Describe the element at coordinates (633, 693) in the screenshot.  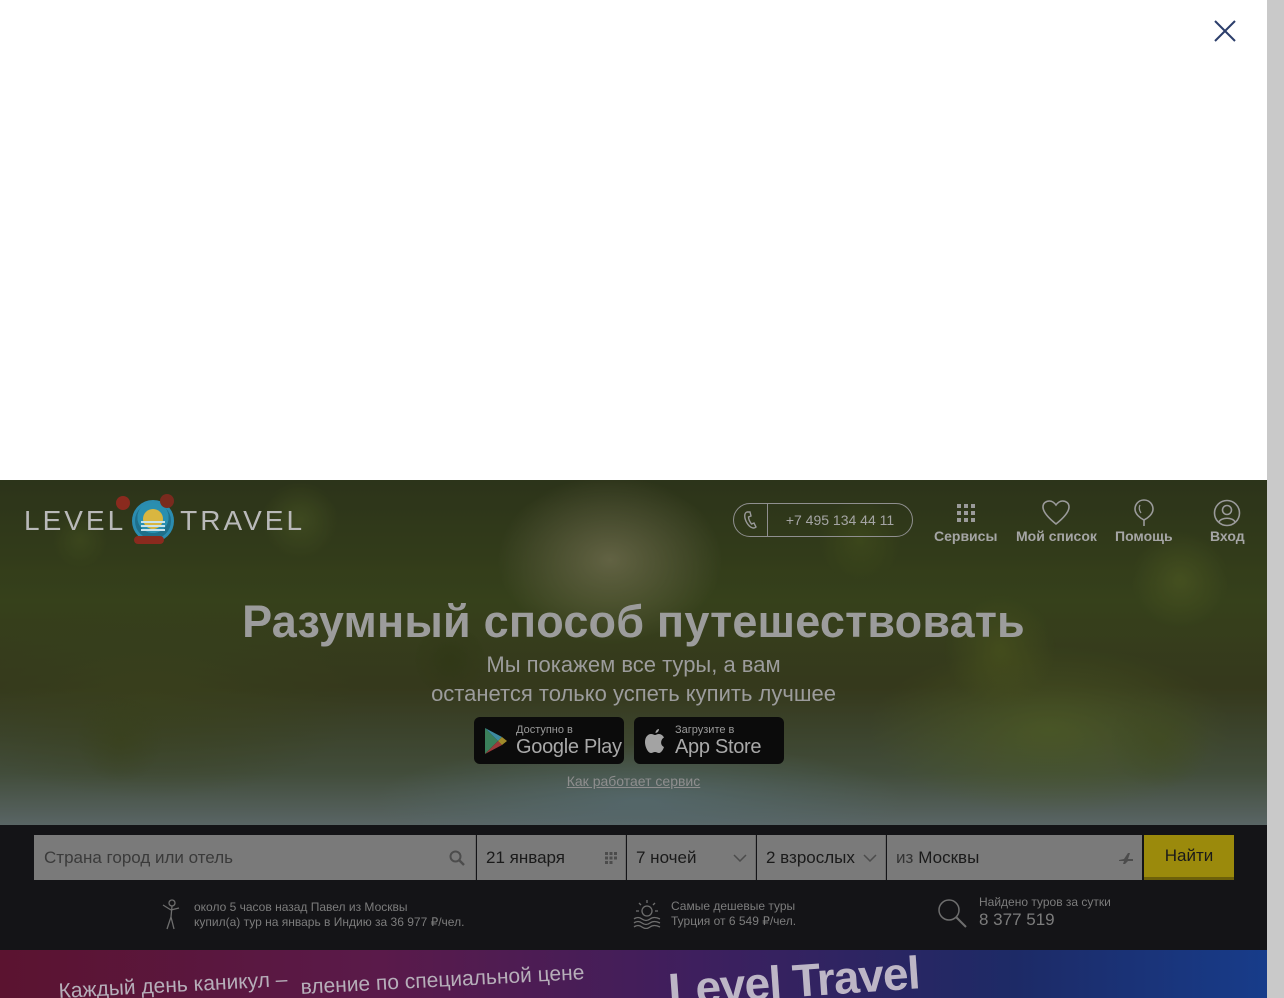
I see `hero-subtitle-line2: останется только успеть купить лучшее` at that location.